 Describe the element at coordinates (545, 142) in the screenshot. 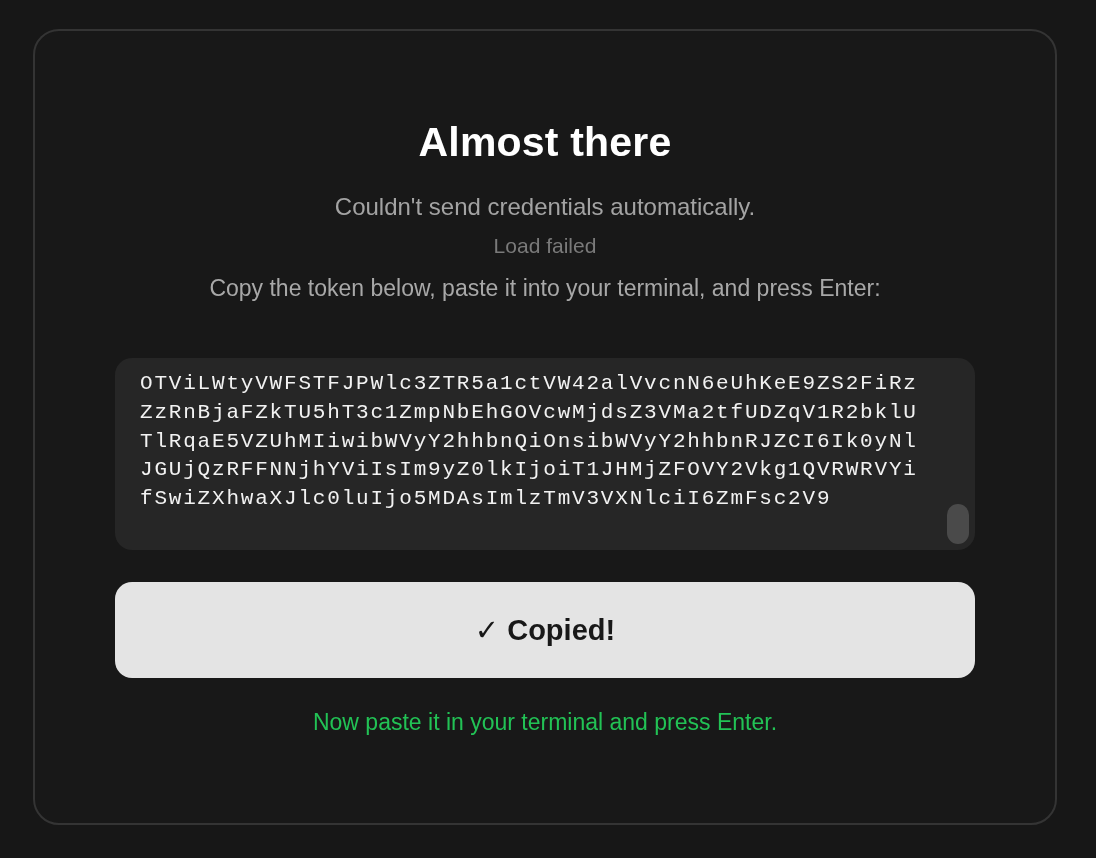

I see `dialog-title: Almost there` at that location.